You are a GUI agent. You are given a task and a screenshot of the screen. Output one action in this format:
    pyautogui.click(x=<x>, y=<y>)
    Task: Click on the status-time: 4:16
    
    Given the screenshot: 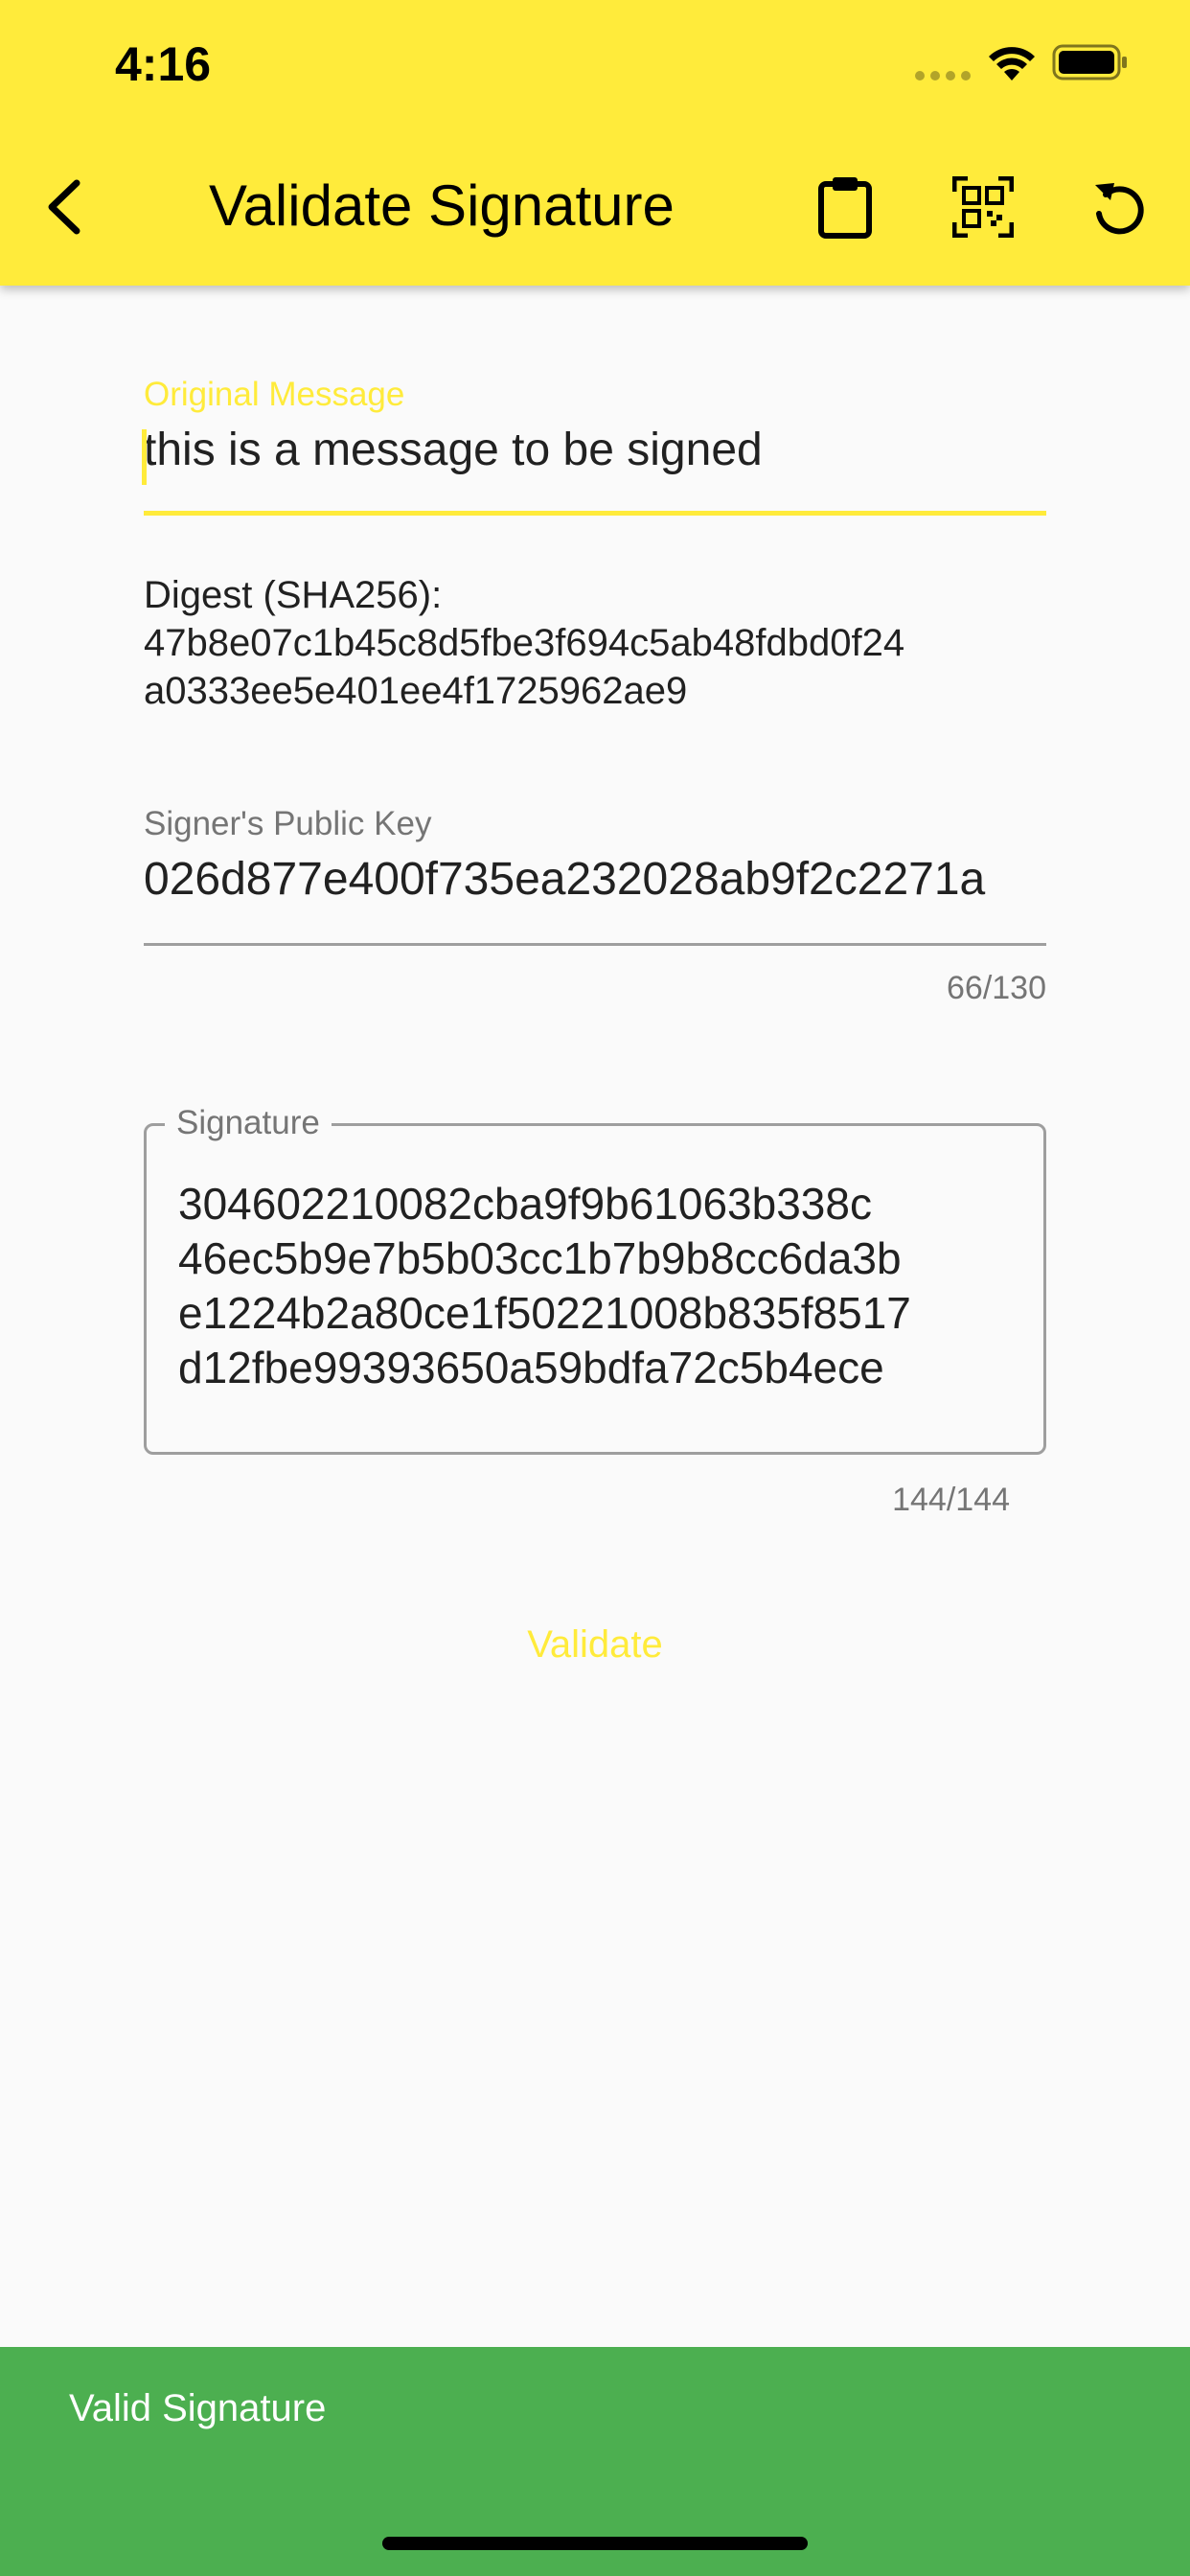 What is the action you would take?
    pyautogui.click(x=163, y=64)
    